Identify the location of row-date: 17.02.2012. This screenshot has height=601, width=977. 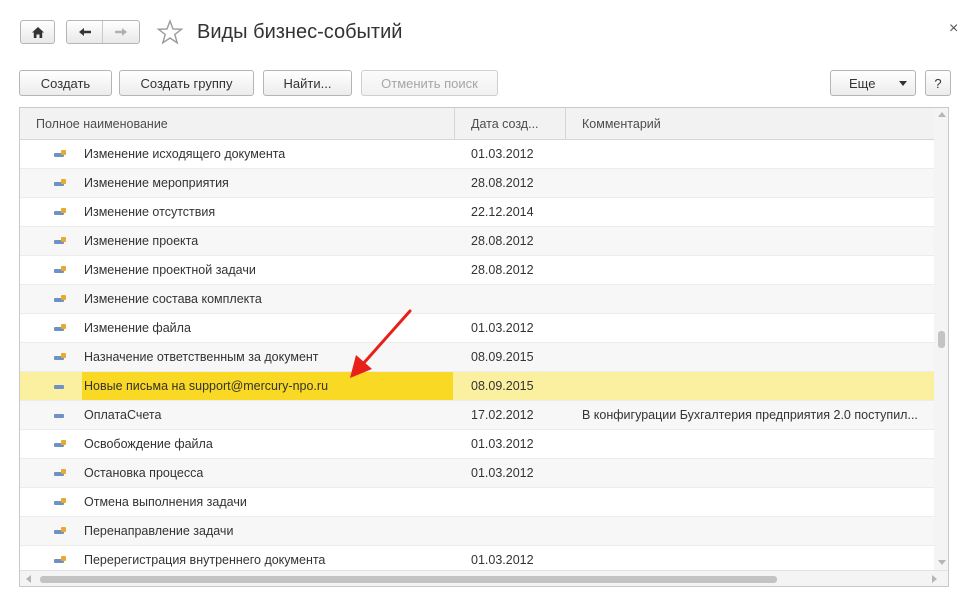
(502, 415).